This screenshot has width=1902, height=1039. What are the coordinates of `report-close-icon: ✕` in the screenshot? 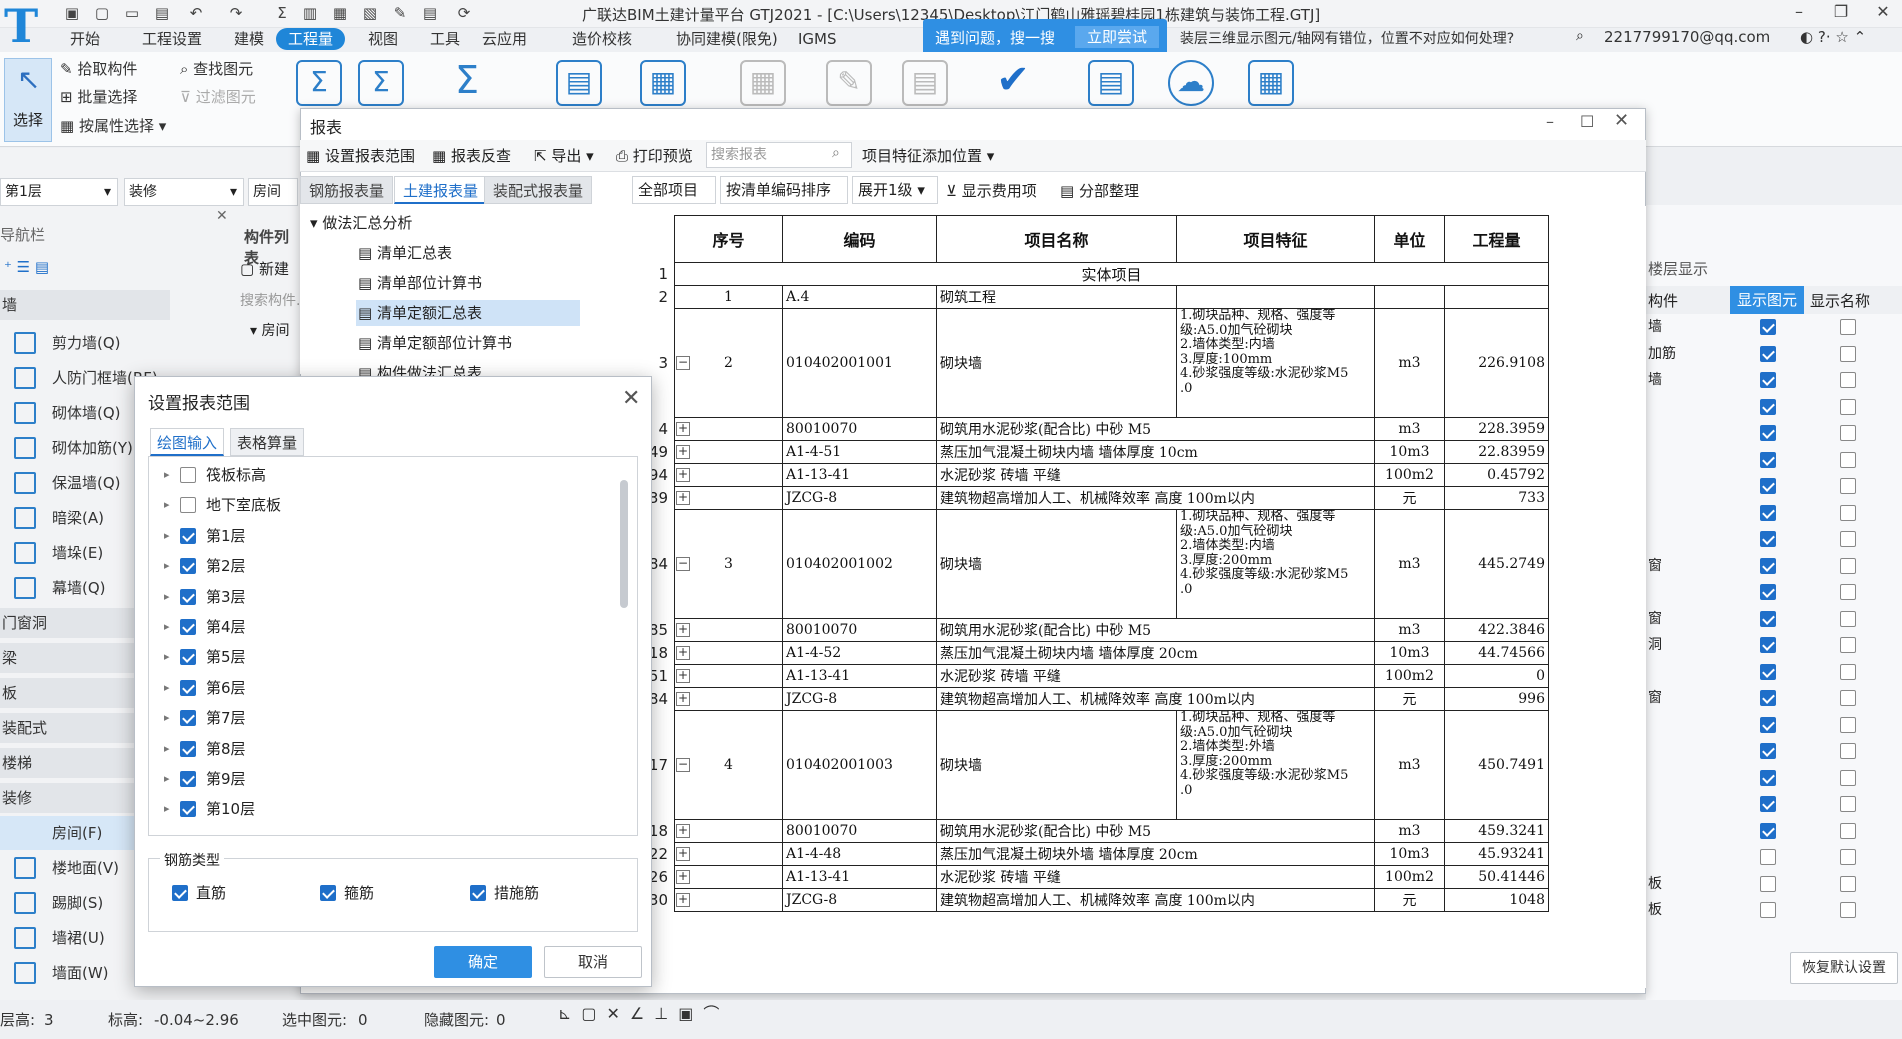 It's located at (1621, 120).